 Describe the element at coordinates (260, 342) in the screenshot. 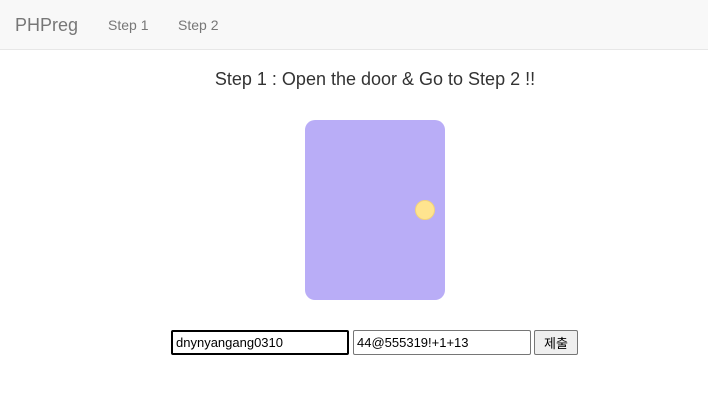

I see `id-input` at that location.